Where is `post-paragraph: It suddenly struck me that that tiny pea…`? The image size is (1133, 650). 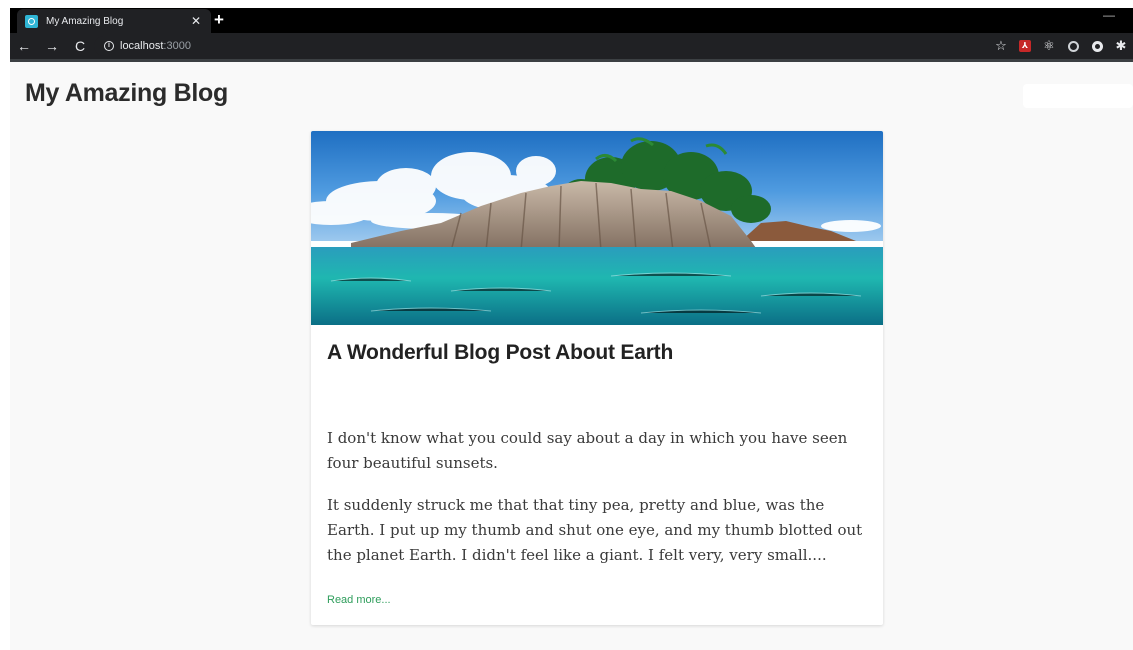
post-paragraph: It suddenly struck me that that tiny pea… is located at coordinates (595, 530).